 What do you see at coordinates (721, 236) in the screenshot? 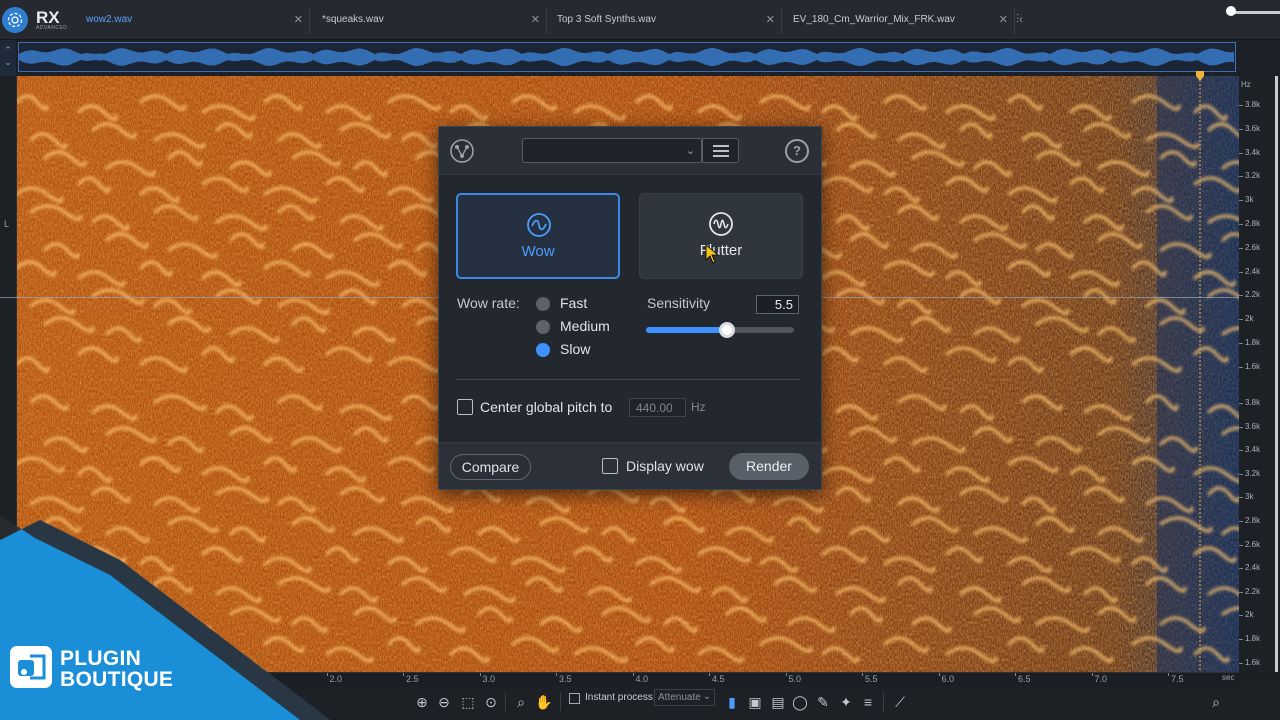
I see `flutter-mode-button: Flutter` at bounding box center [721, 236].